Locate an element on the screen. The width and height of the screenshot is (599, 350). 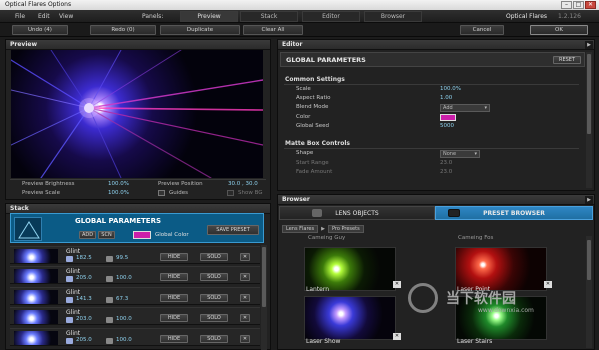
breadcrumb-lens-flares: Lens Flares is located at coordinates (300, 228).